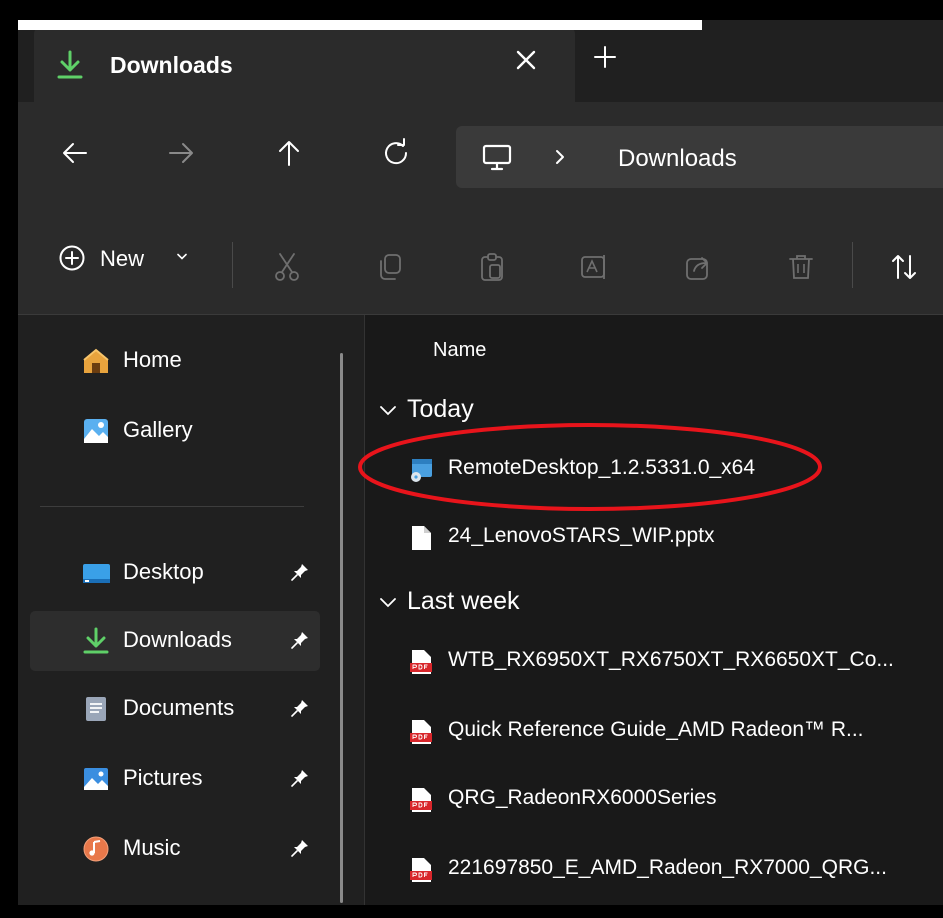 The height and width of the screenshot is (918, 943). What do you see at coordinates (152, 359) in the screenshot?
I see `sidebar-item-label: Home` at bounding box center [152, 359].